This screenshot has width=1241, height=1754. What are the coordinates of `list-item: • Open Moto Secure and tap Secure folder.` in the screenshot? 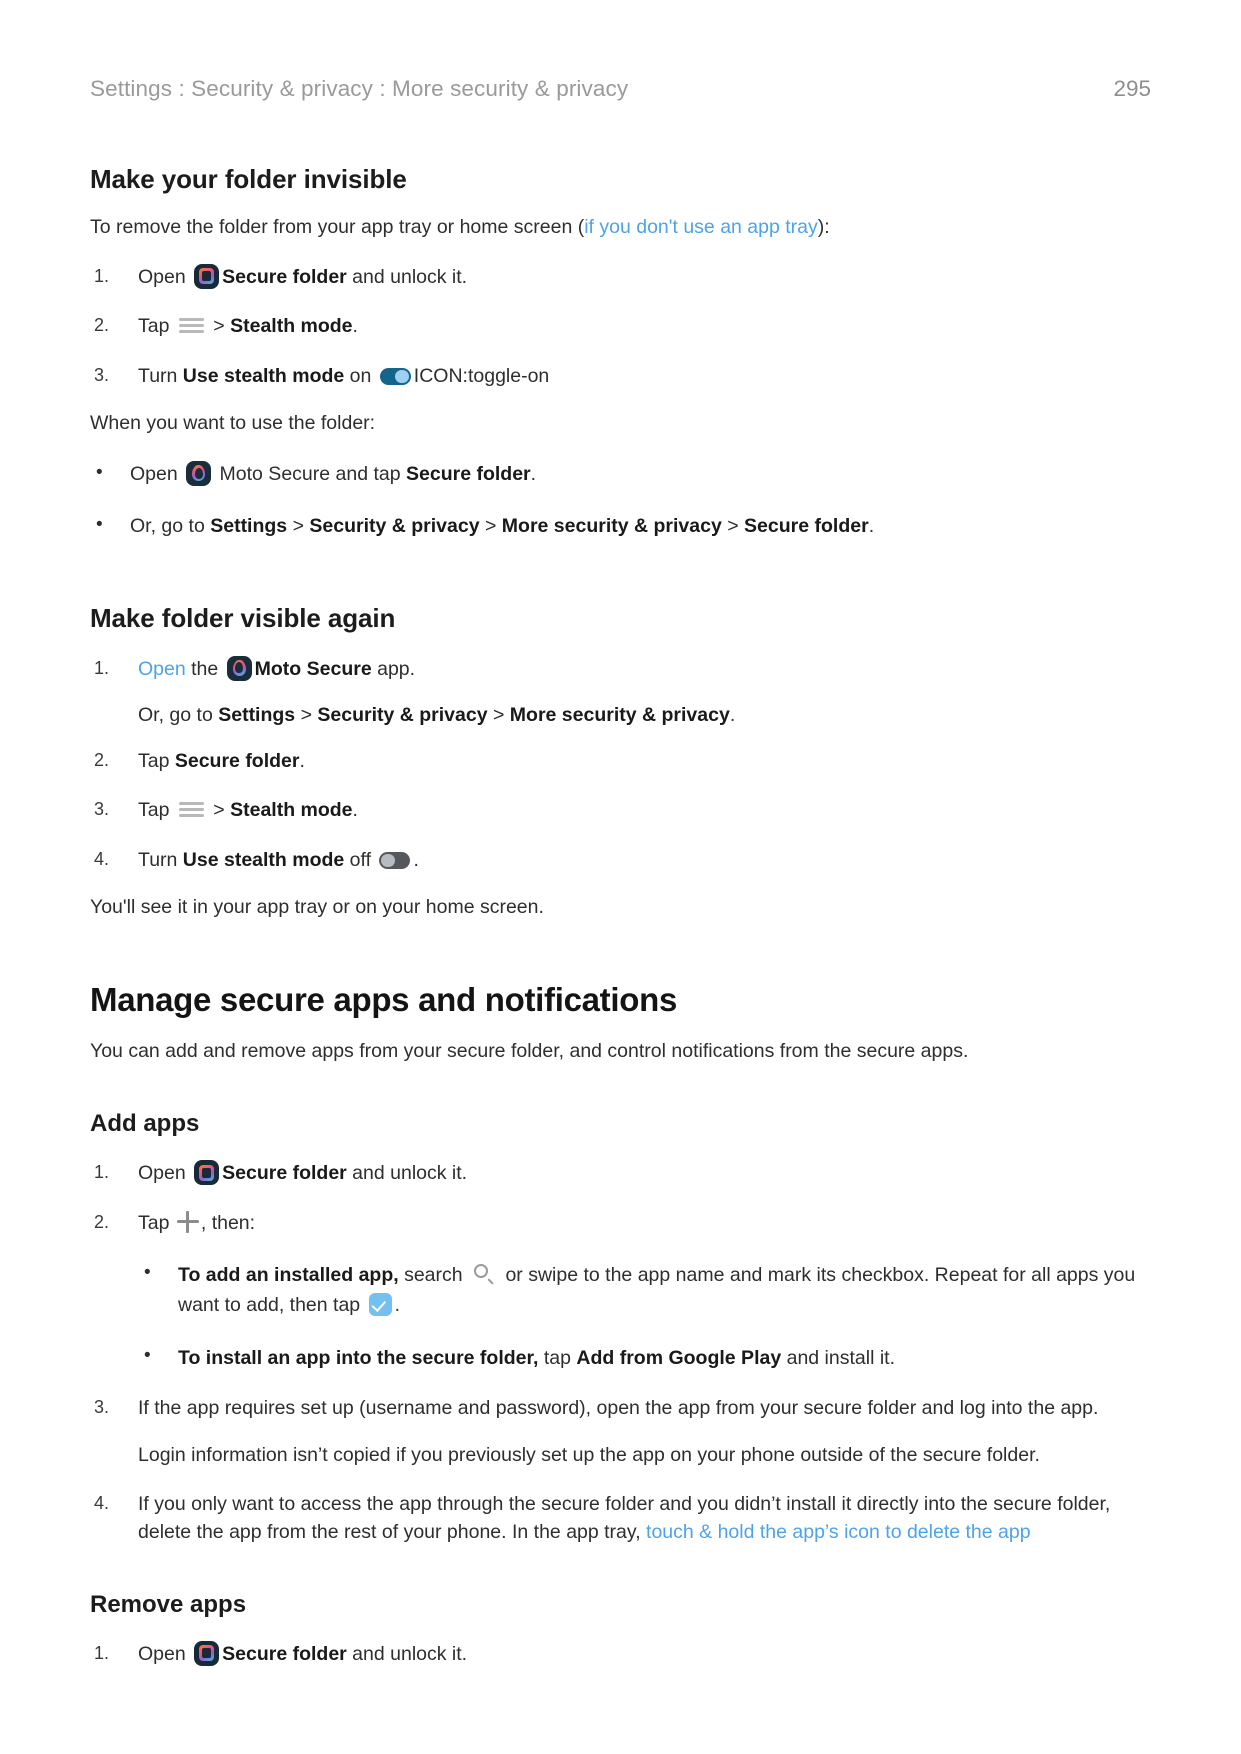 It's located at (620, 475).